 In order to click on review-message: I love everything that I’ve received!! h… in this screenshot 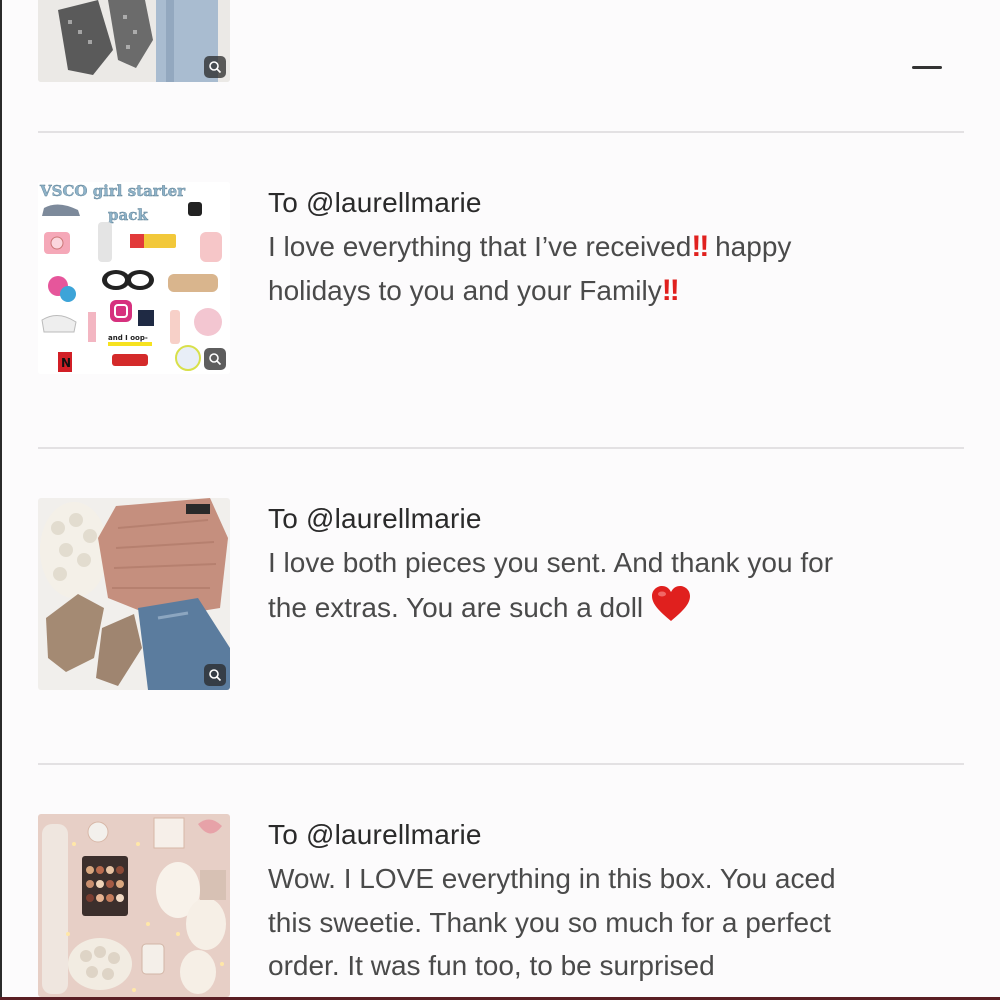, I will do `click(530, 268)`.